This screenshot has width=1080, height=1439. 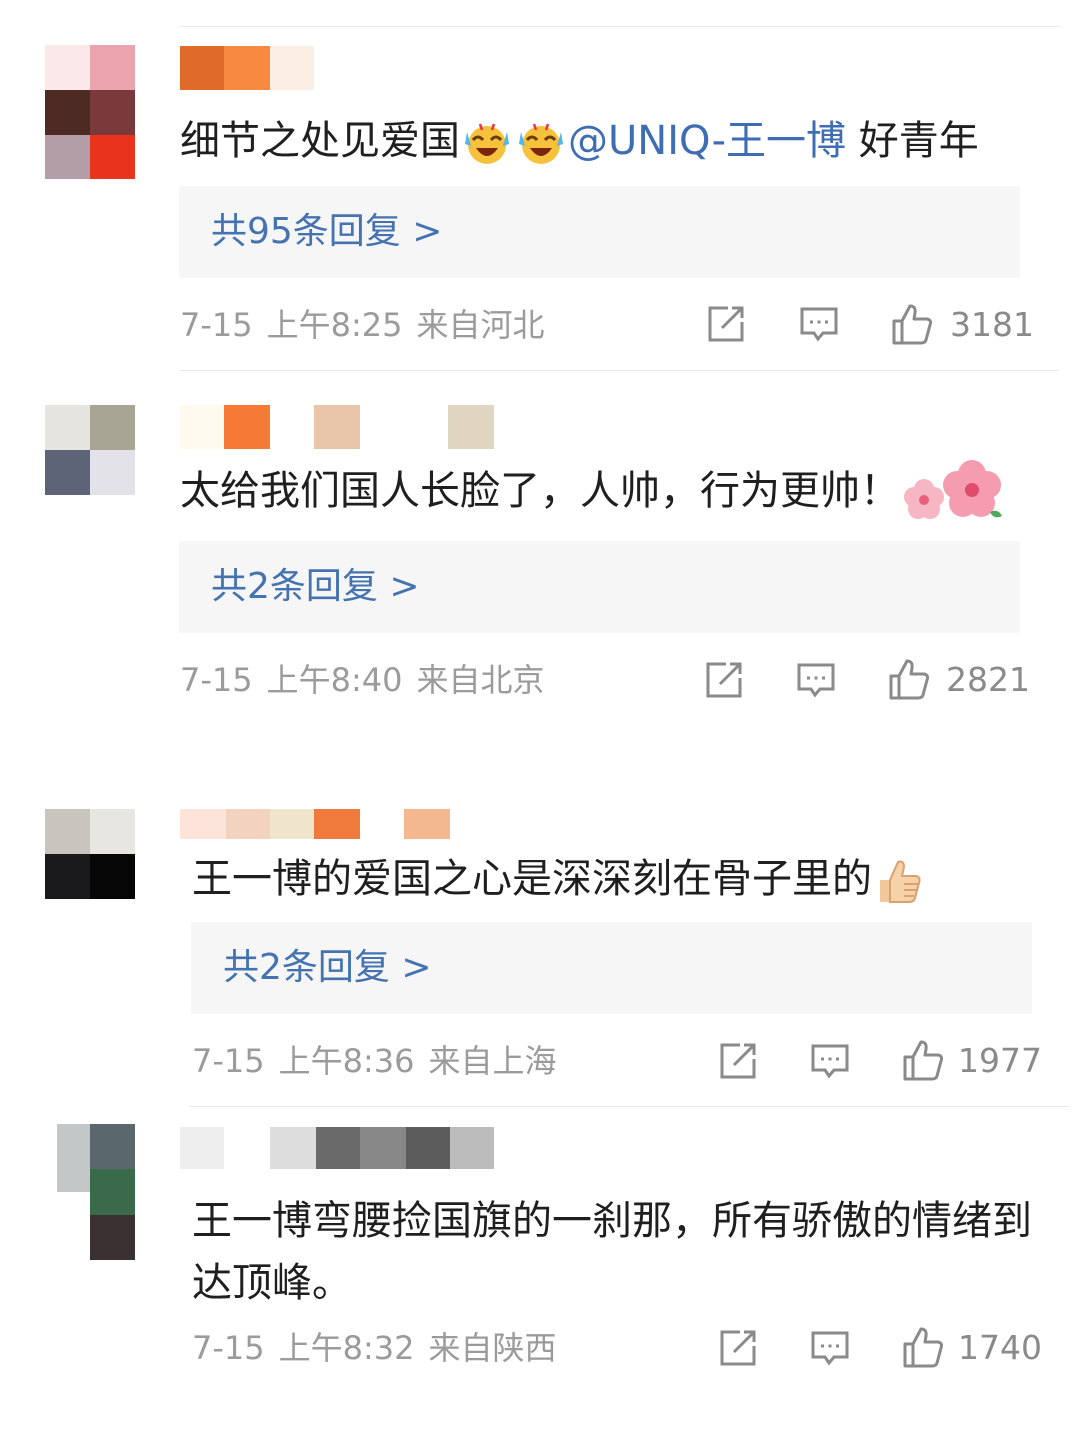 What do you see at coordinates (492, 1061) in the screenshot?
I see `comment-location: 来自上海` at bounding box center [492, 1061].